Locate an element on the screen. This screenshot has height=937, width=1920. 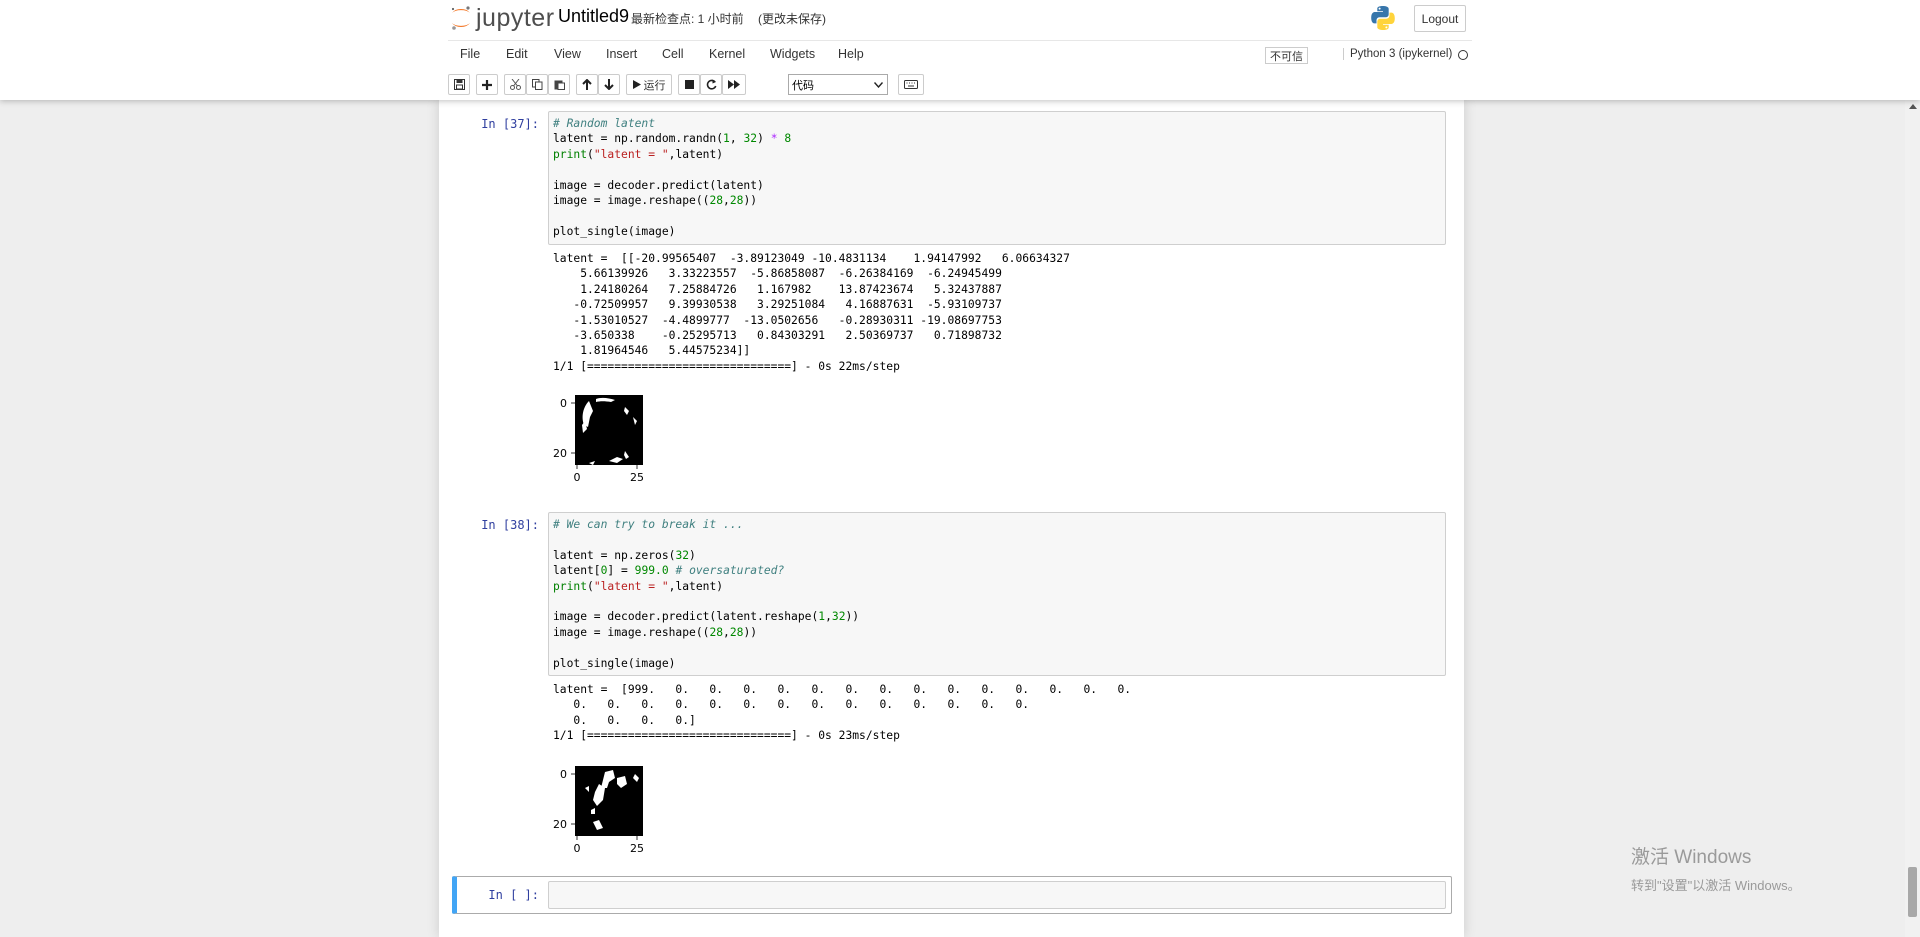
paste-button is located at coordinates (559, 84).